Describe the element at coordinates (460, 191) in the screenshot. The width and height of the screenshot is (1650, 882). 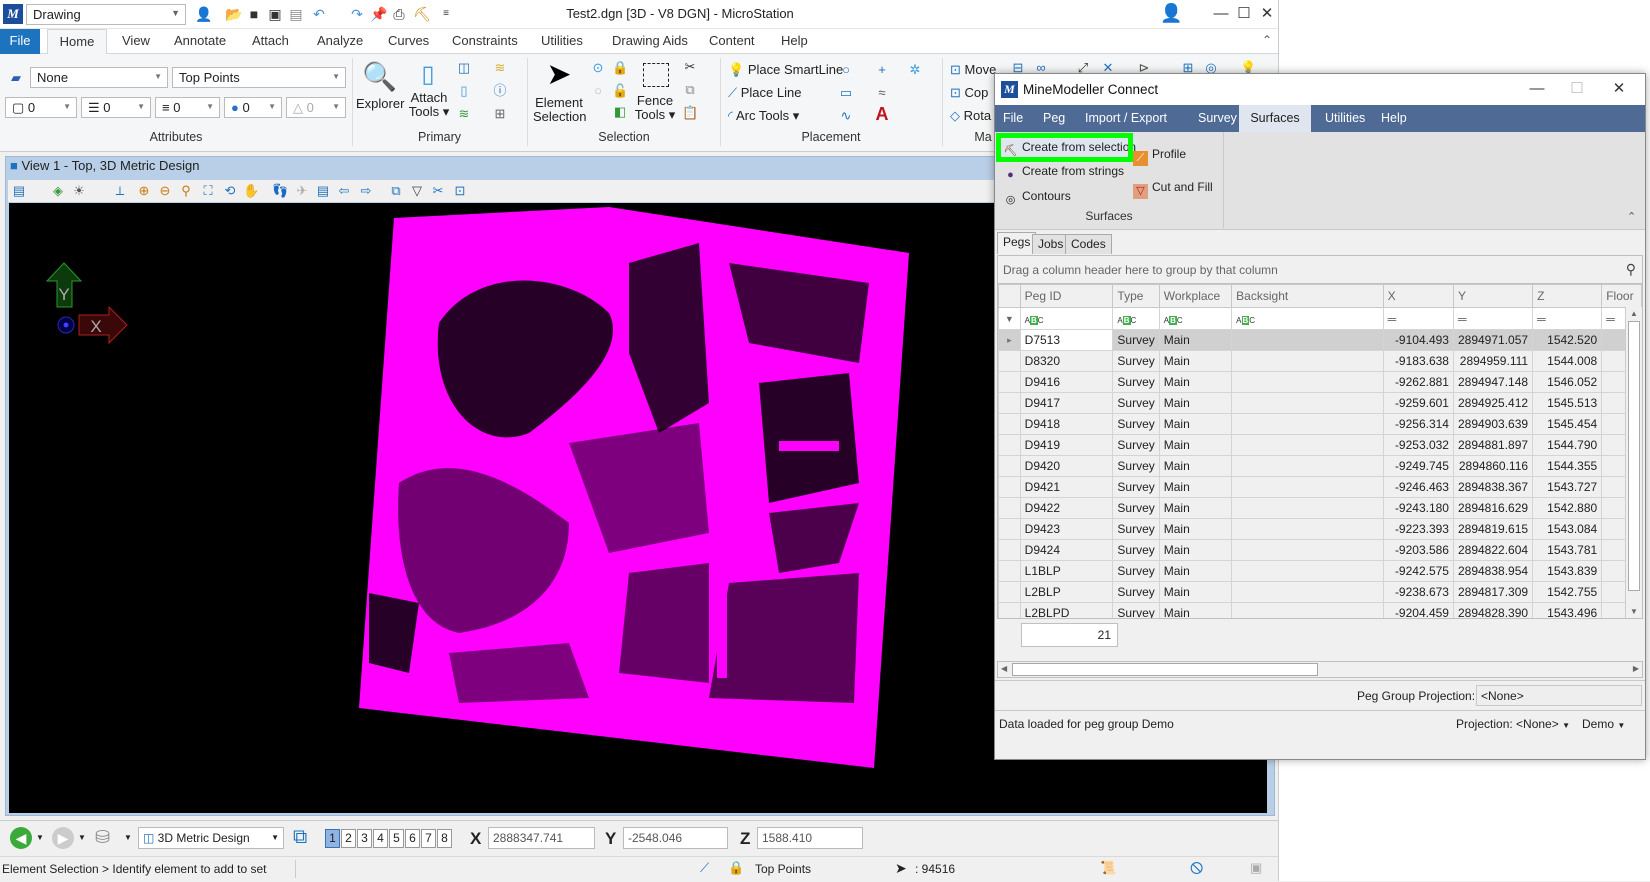
I see `section-icon: ⊡` at that location.